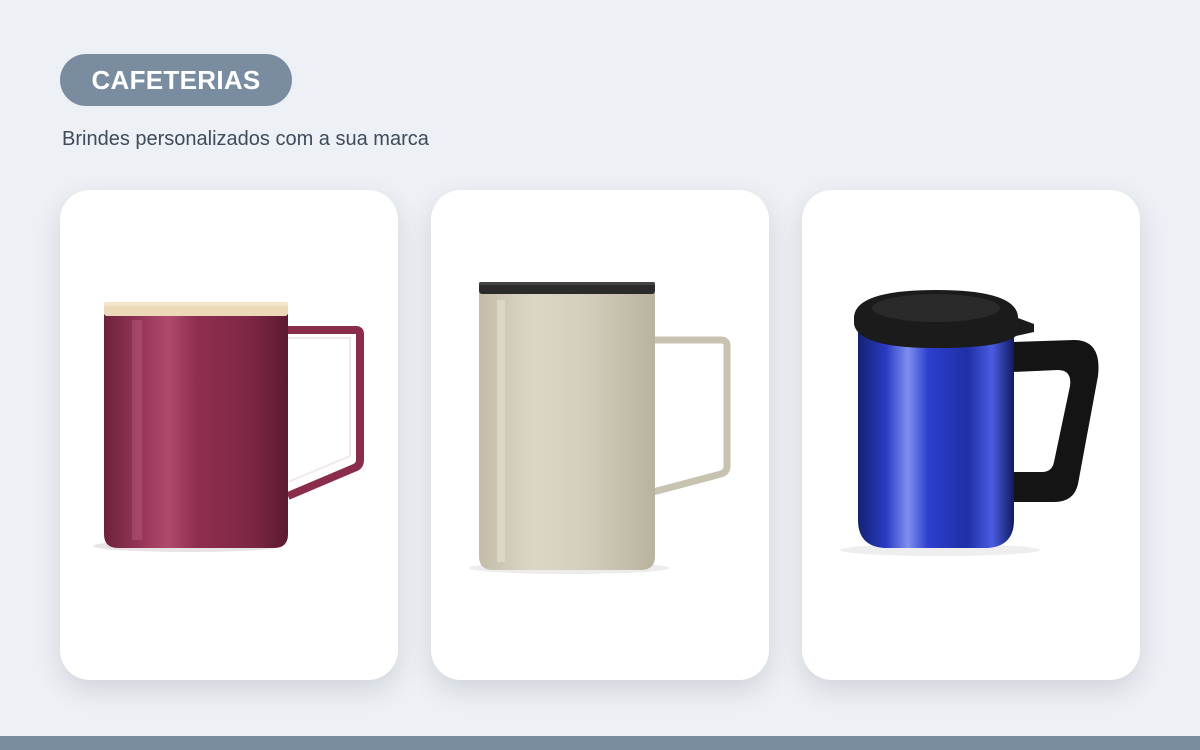 The image size is (1200, 750). I want to click on category-badge: CAFETERIAS, so click(176, 80).